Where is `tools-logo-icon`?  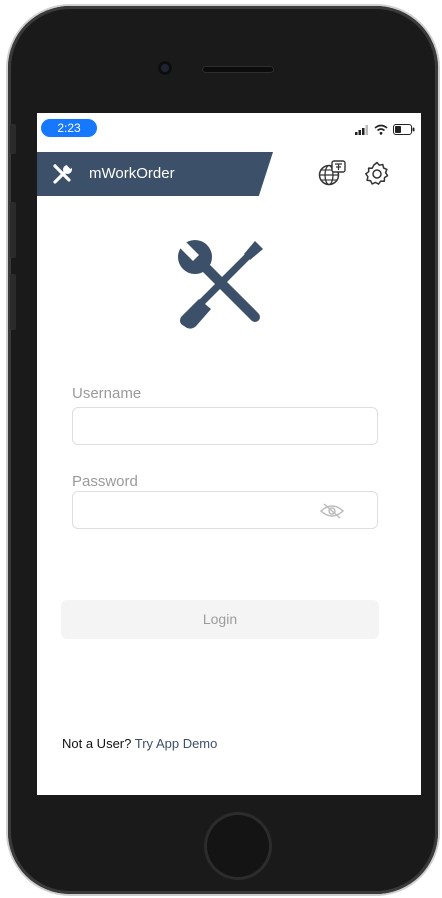 tools-logo-icon is located at coordinates (221, 283).